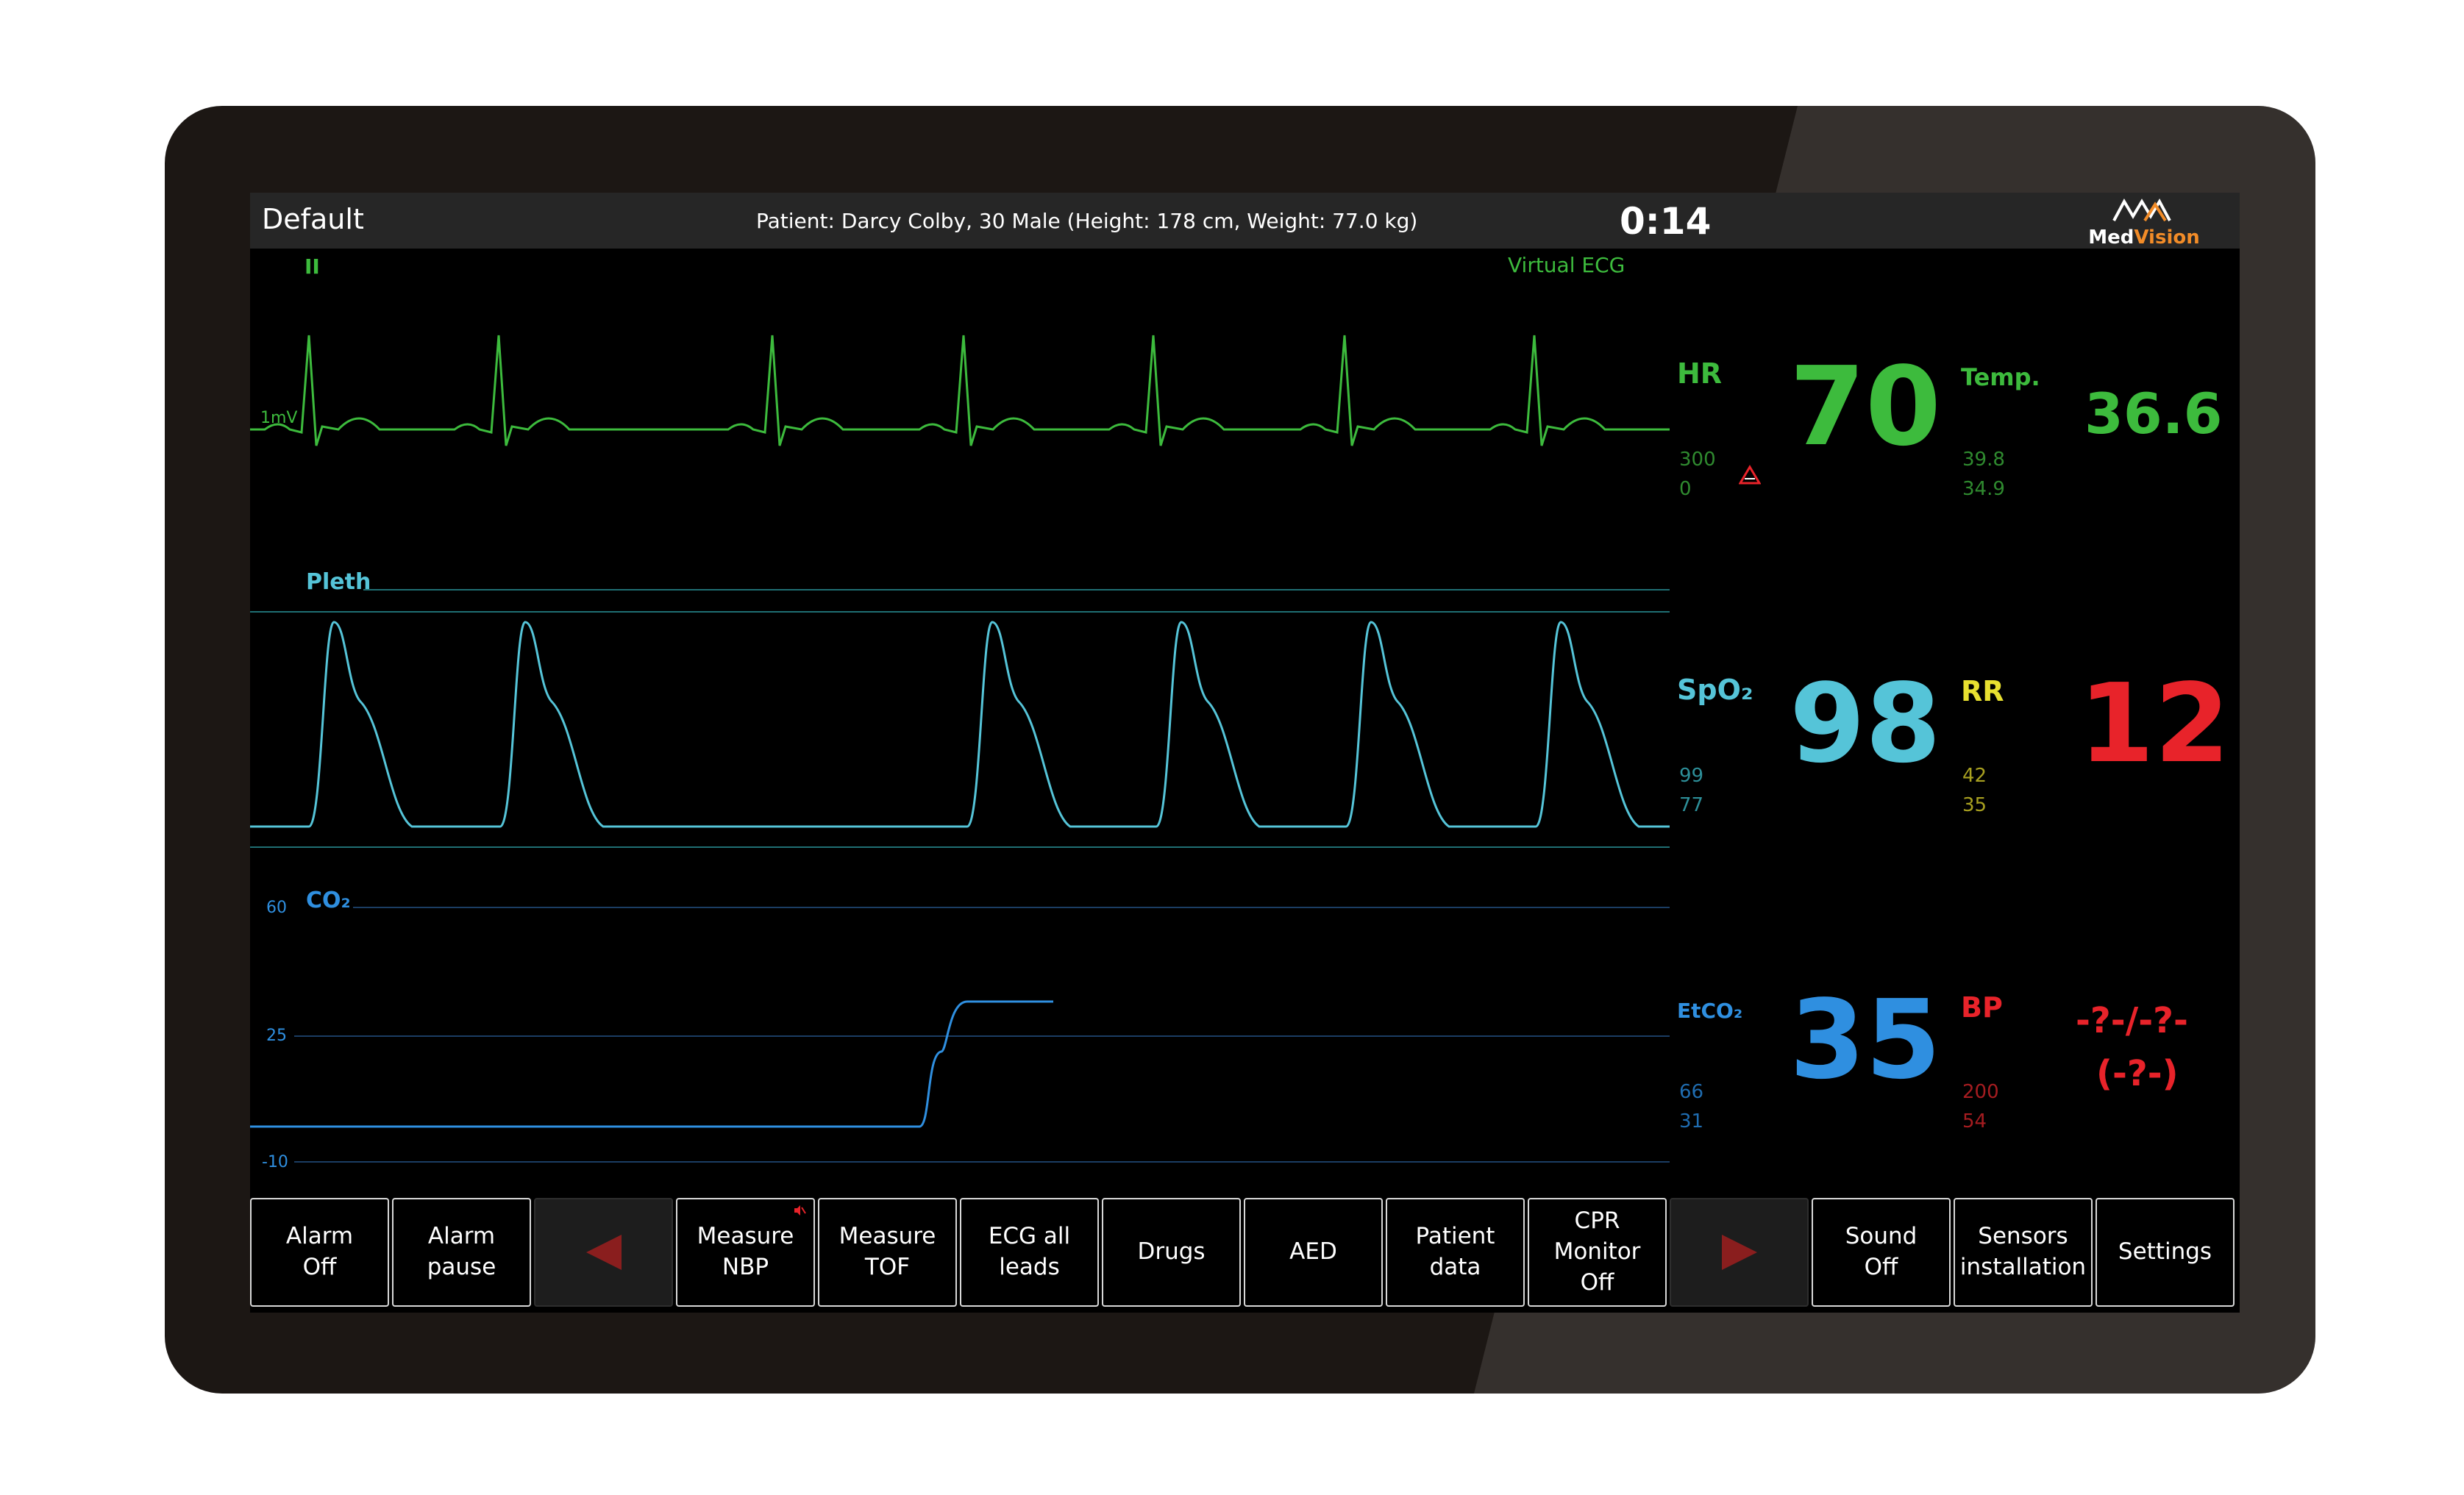  What do you see at coordinates (276, 908) in the screenshot?
I see `co2-scale-60: 60` at bounding box center [276, 908].